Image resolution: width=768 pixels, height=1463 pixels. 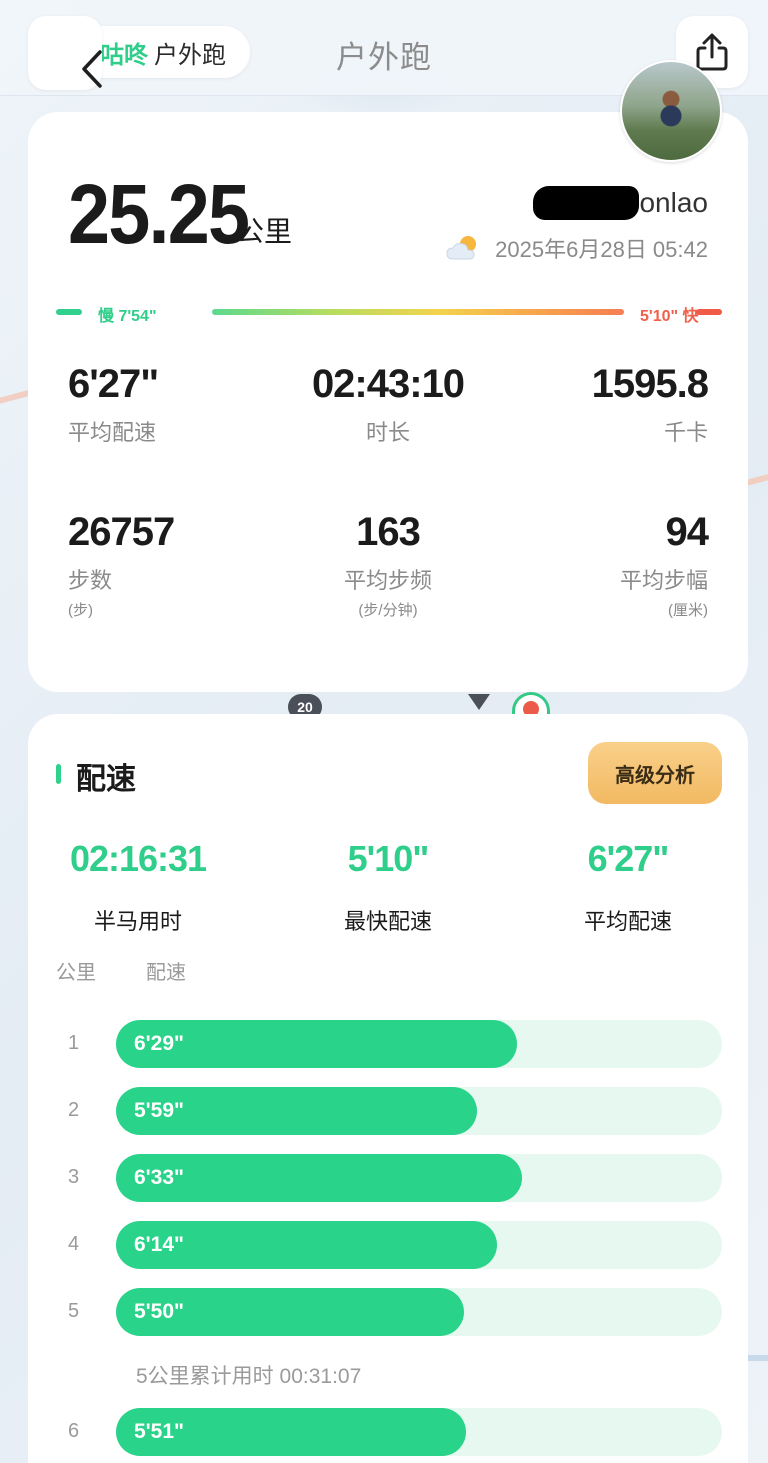 What do you see at coordinates (388, 887) in the screenshot?
I see `pace-stat-fastest: 5'10" 最快配速` at bounding box center [388, 887].